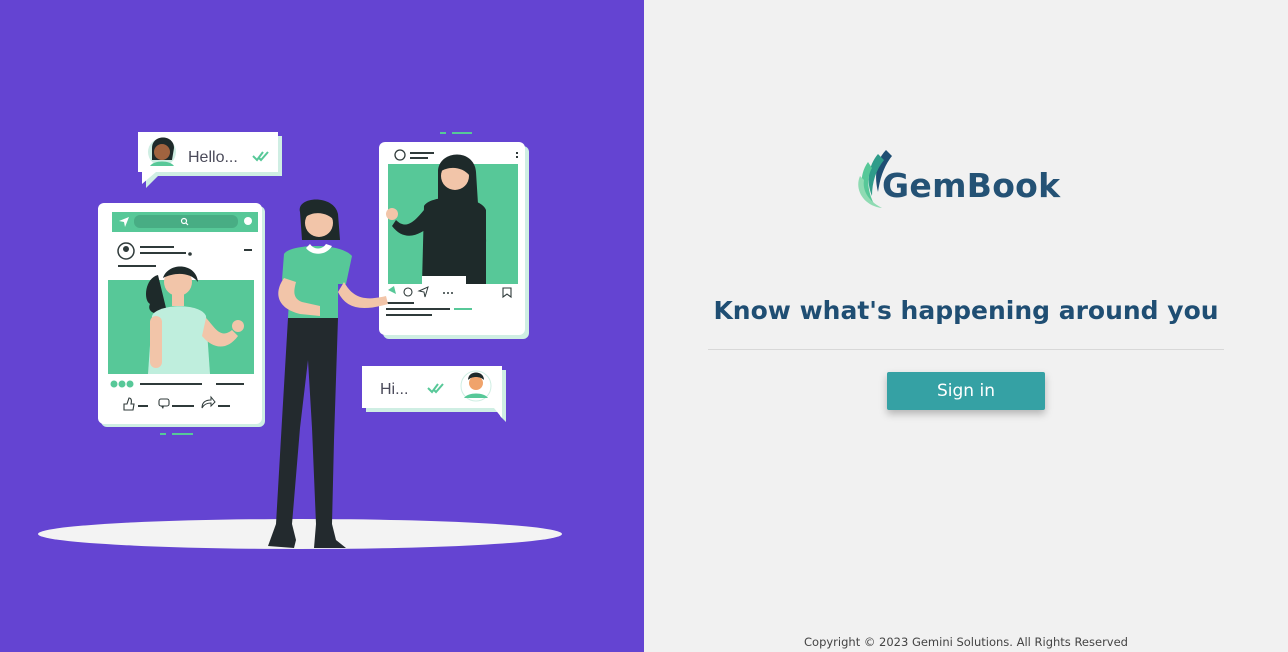 Image resolution: width=1288 pixels, height=652 pixels. Describe the element at coordinates (181, 315) in the screenshot. I see `left-phone-card` at that location.